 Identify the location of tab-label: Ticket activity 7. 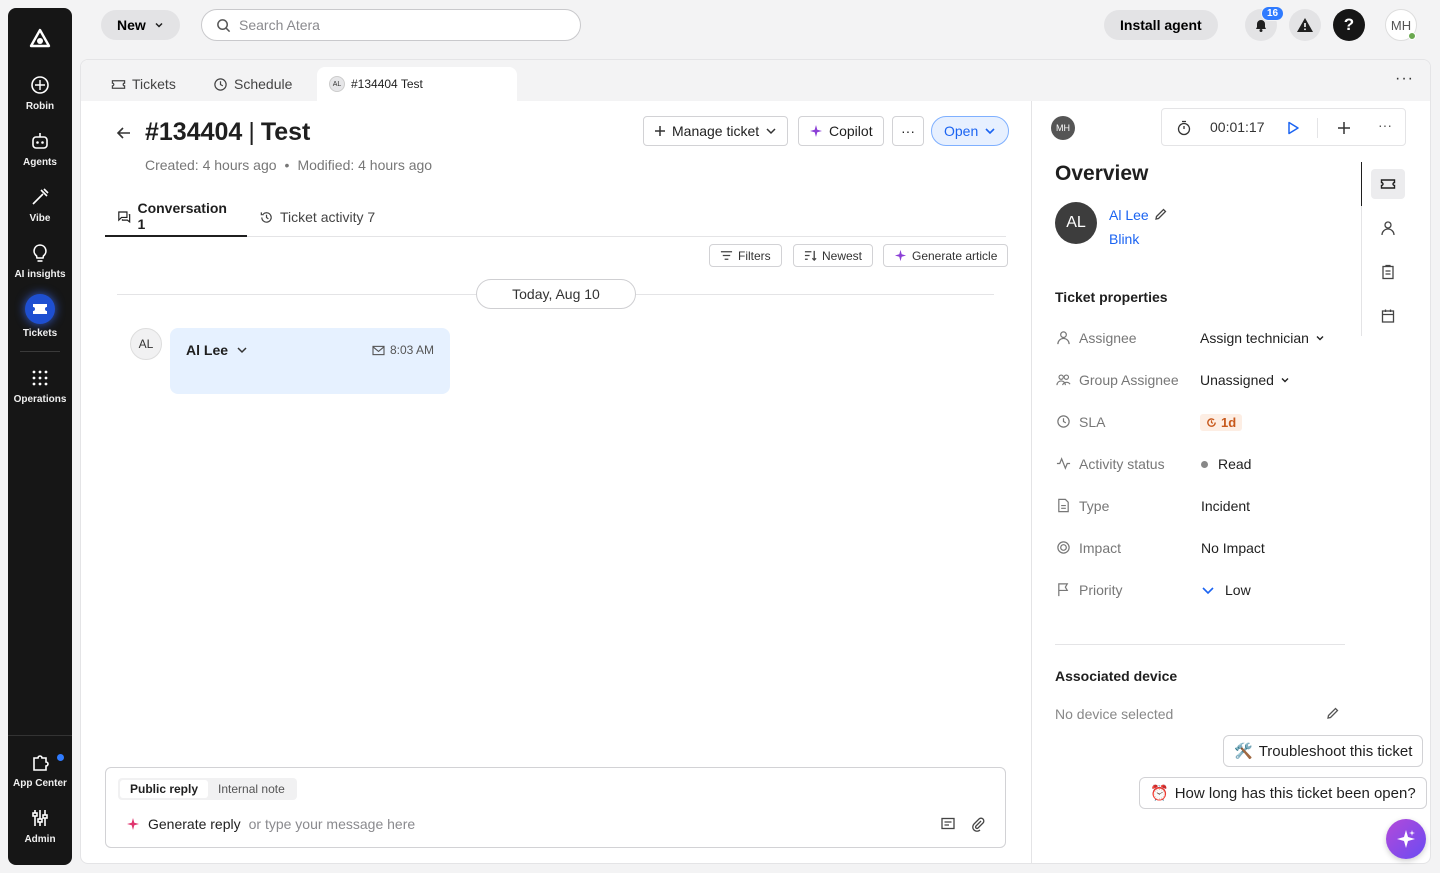
(328, 217).